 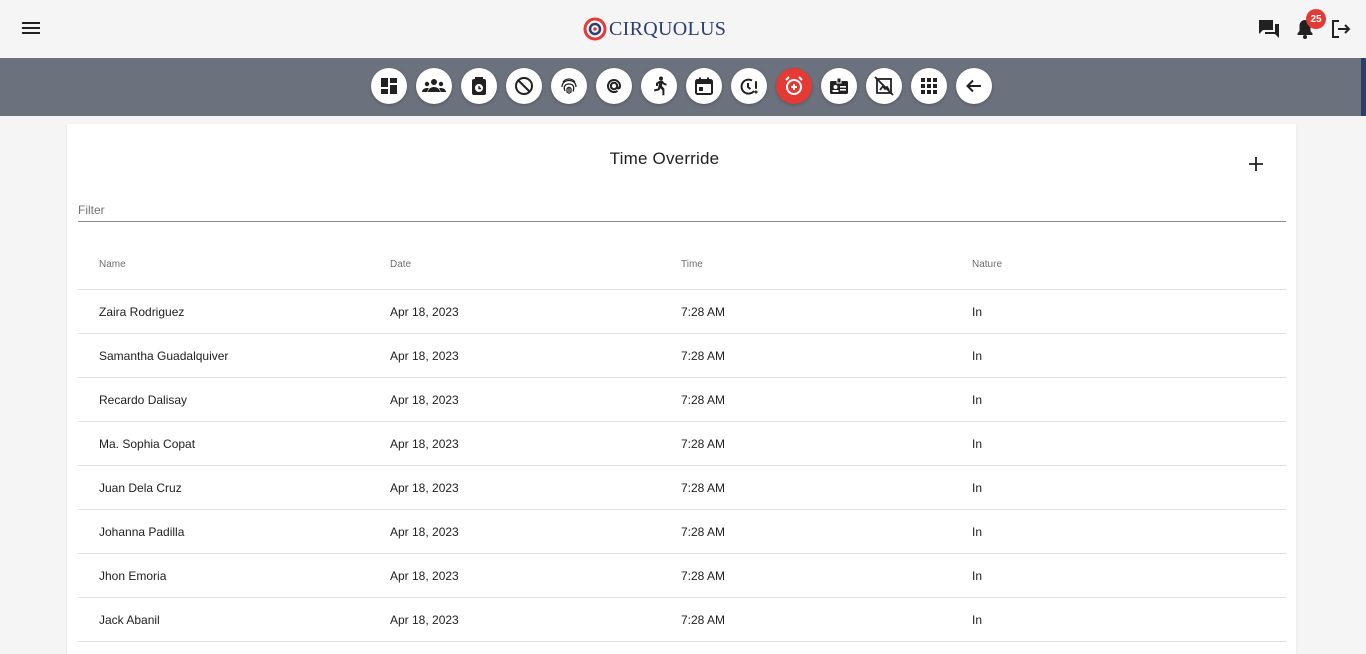 What do you see at coordinates (1269, 29) in the screenshot?
I see `chat-icon` at bounding box center [1269, 29].